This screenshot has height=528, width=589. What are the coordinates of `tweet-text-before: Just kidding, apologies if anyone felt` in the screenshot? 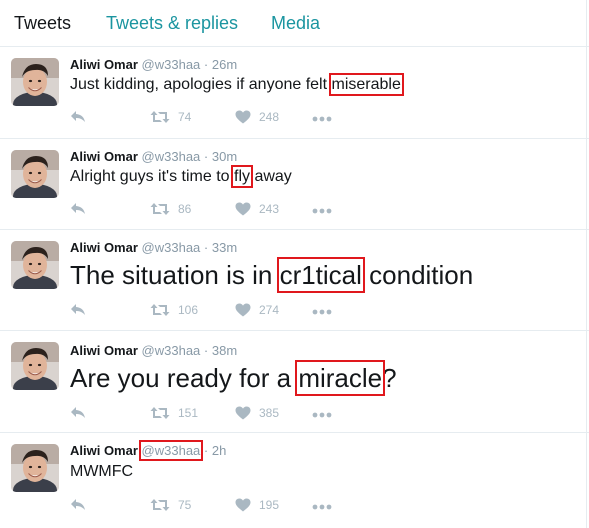 It's located at (201, 84).